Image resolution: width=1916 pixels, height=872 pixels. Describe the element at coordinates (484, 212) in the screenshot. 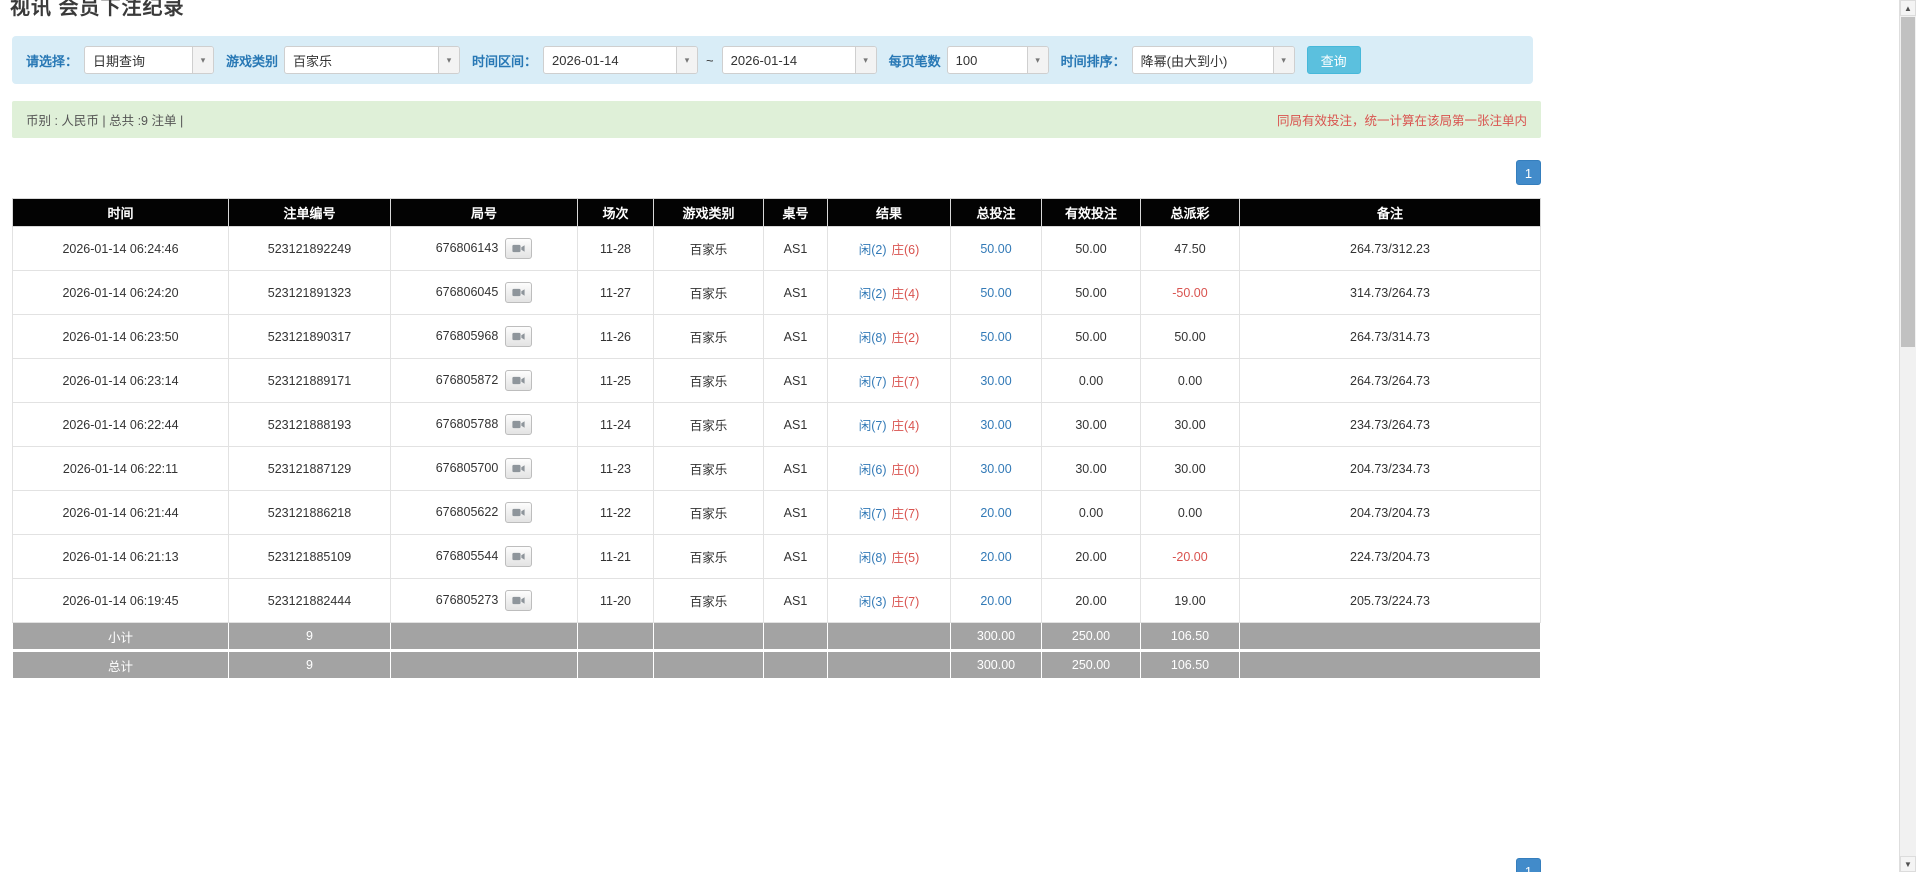

I see `column-header: 局号` at that location.